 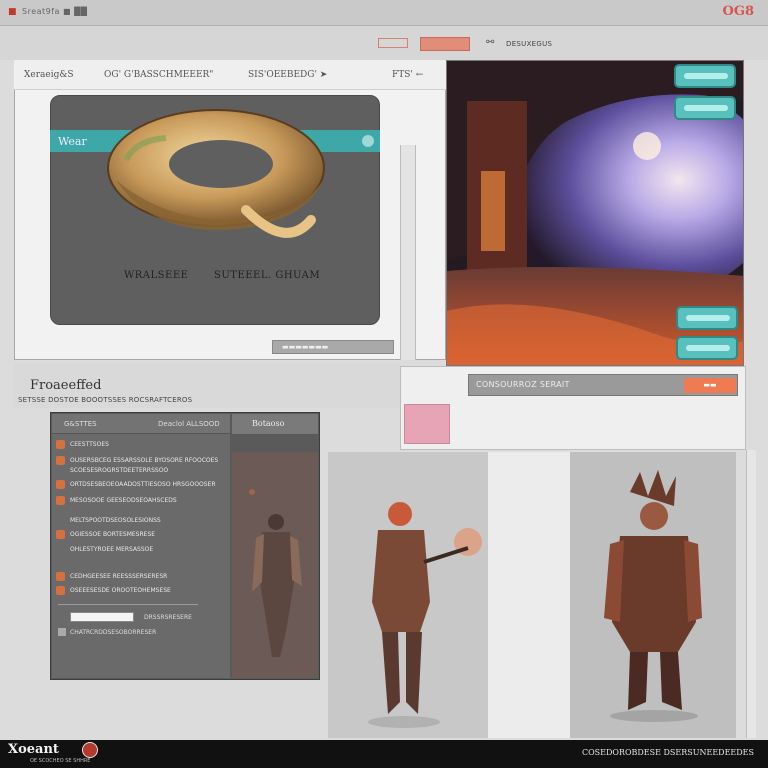 I want to click on preview-status-dot, so click(x=368, y=141).